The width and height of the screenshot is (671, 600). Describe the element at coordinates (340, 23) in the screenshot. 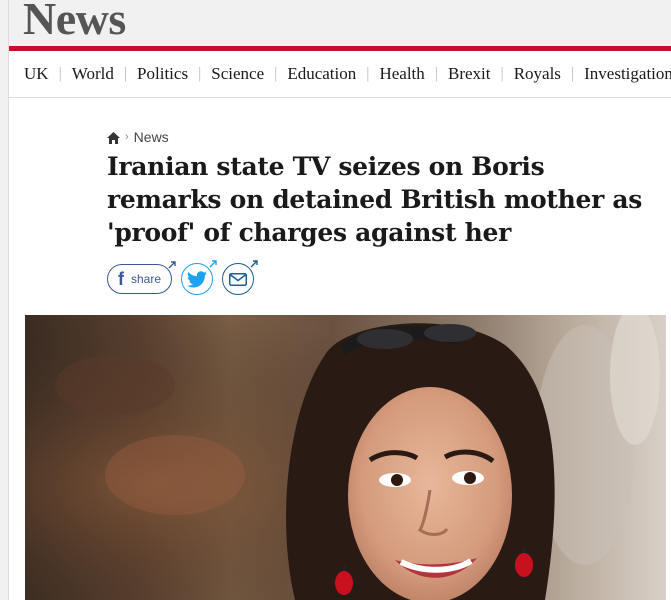

I see `section-header: News` at that location.